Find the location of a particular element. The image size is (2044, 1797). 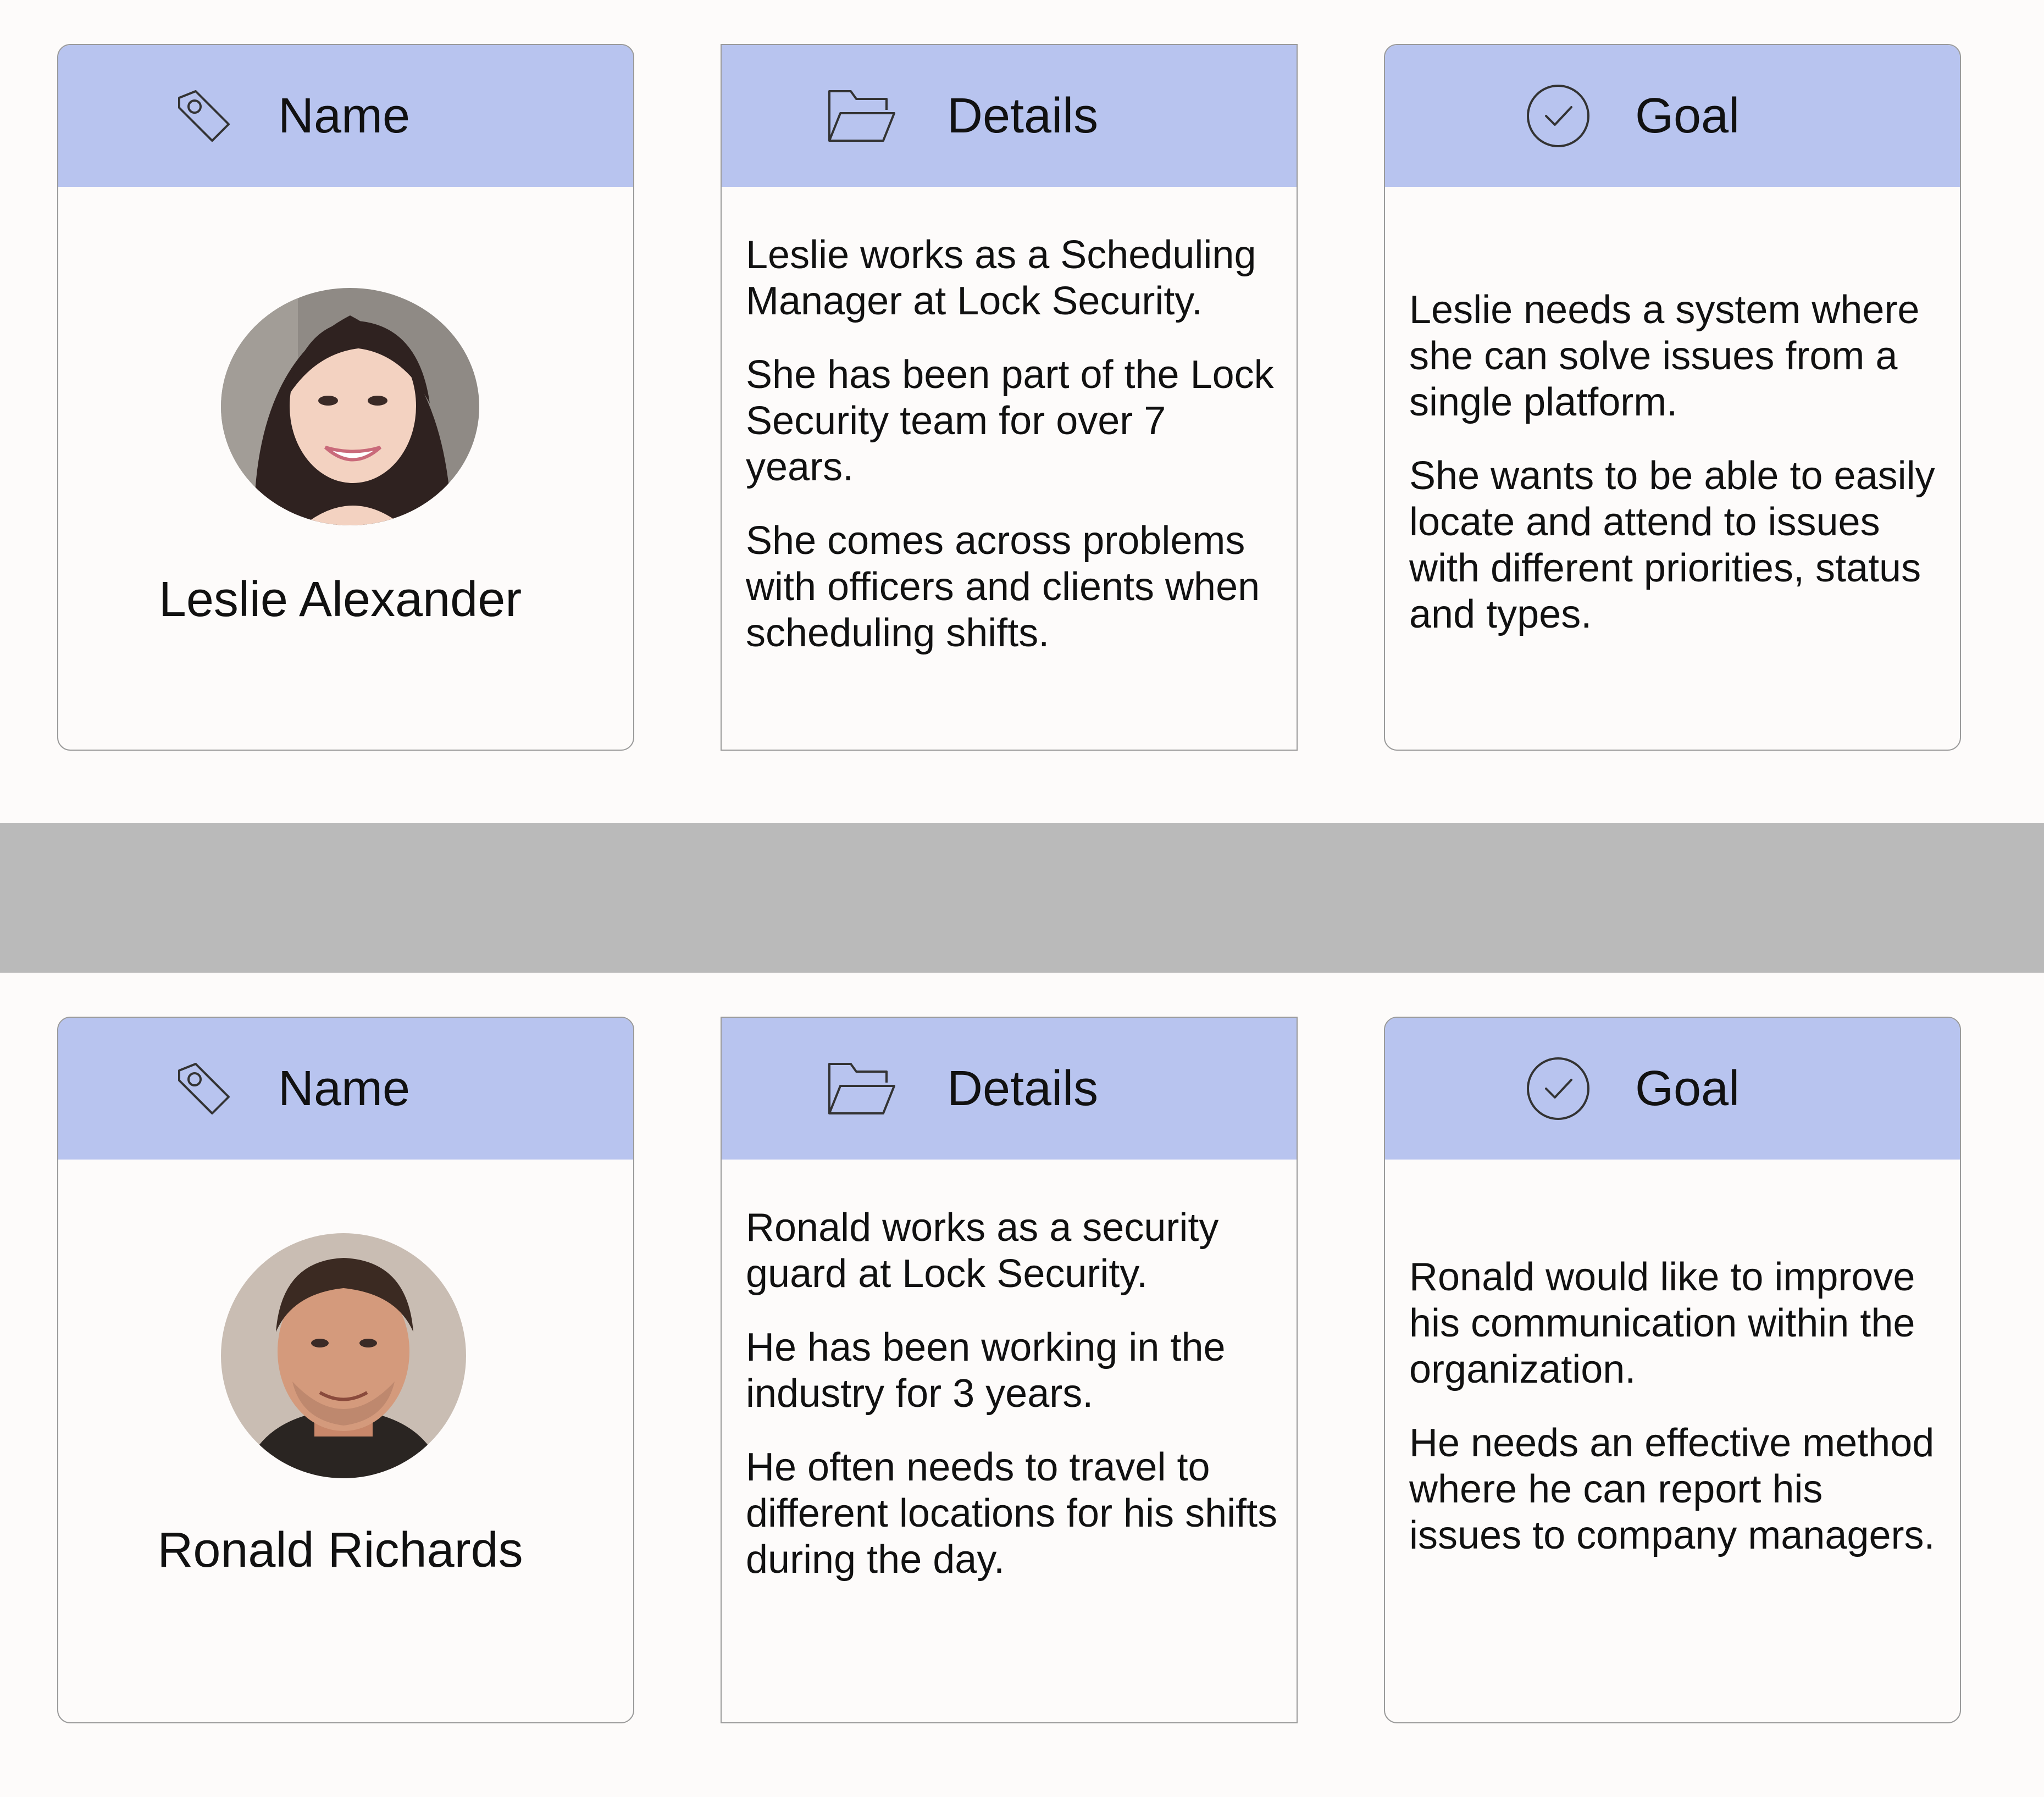

section-divider is located at coordinates (1022, 898).